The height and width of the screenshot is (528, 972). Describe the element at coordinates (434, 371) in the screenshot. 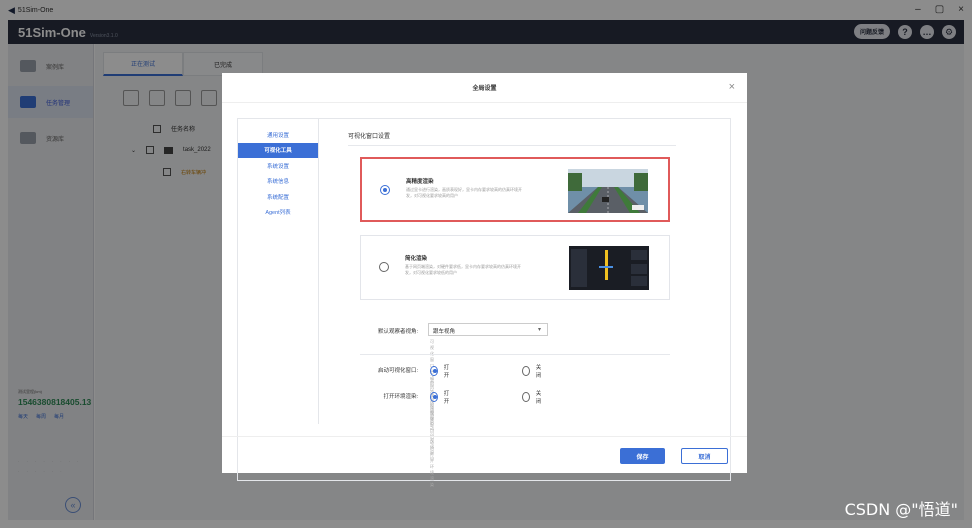

I see `radio-launch-on` at that location.